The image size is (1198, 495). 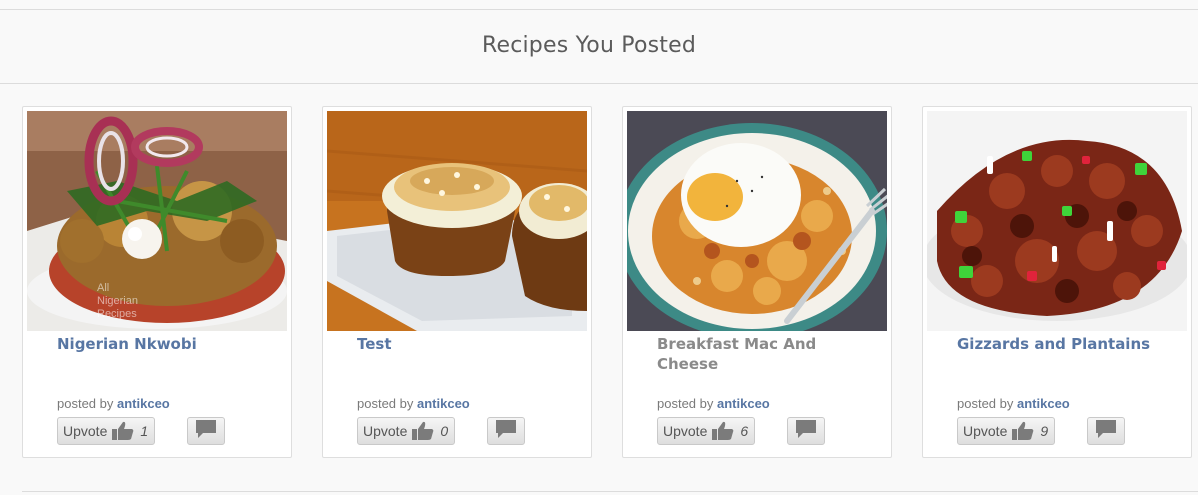 I want to click on upvote-button: Upvote 6, so click(x=706, y=431).